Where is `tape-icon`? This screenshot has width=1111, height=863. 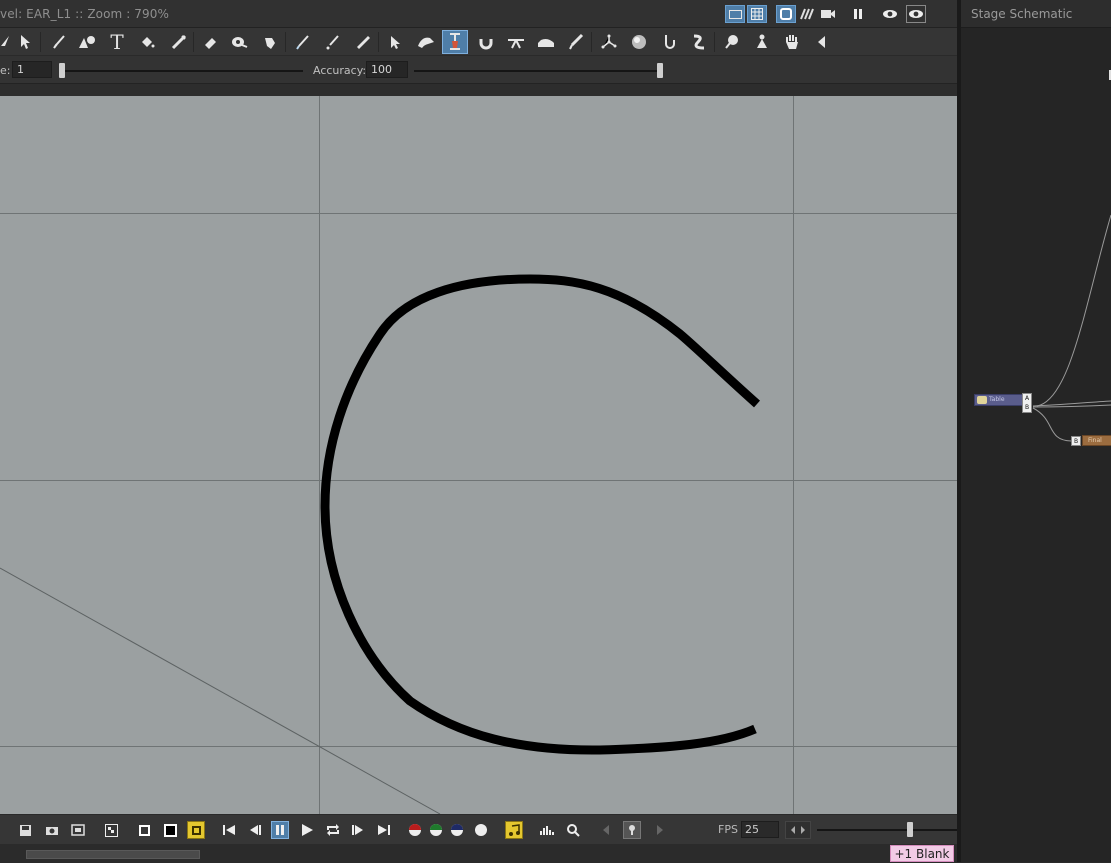
tape-icon is located at coordinates (239, 42).